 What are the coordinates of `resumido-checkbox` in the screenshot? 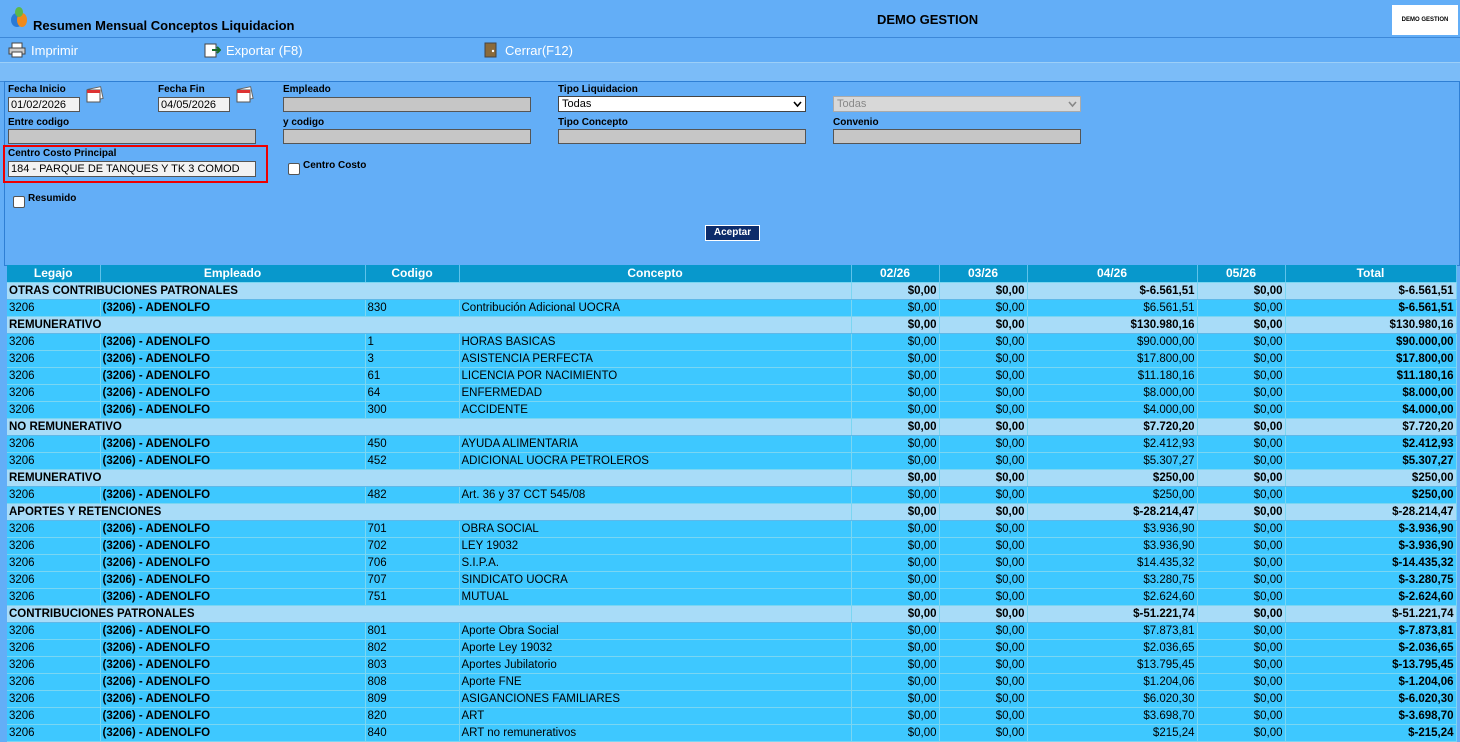 It's located at (19, 202).